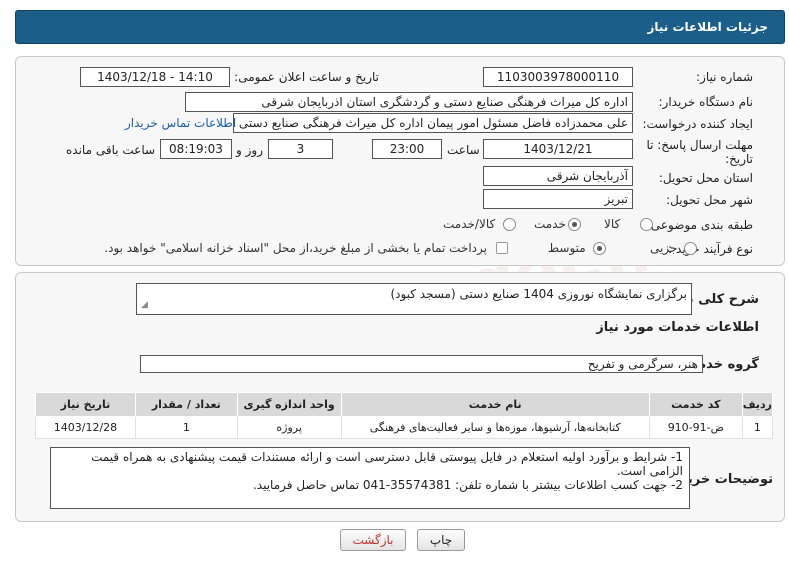  I want to click on column-header-row-number: ردیف, so click(757, 404).